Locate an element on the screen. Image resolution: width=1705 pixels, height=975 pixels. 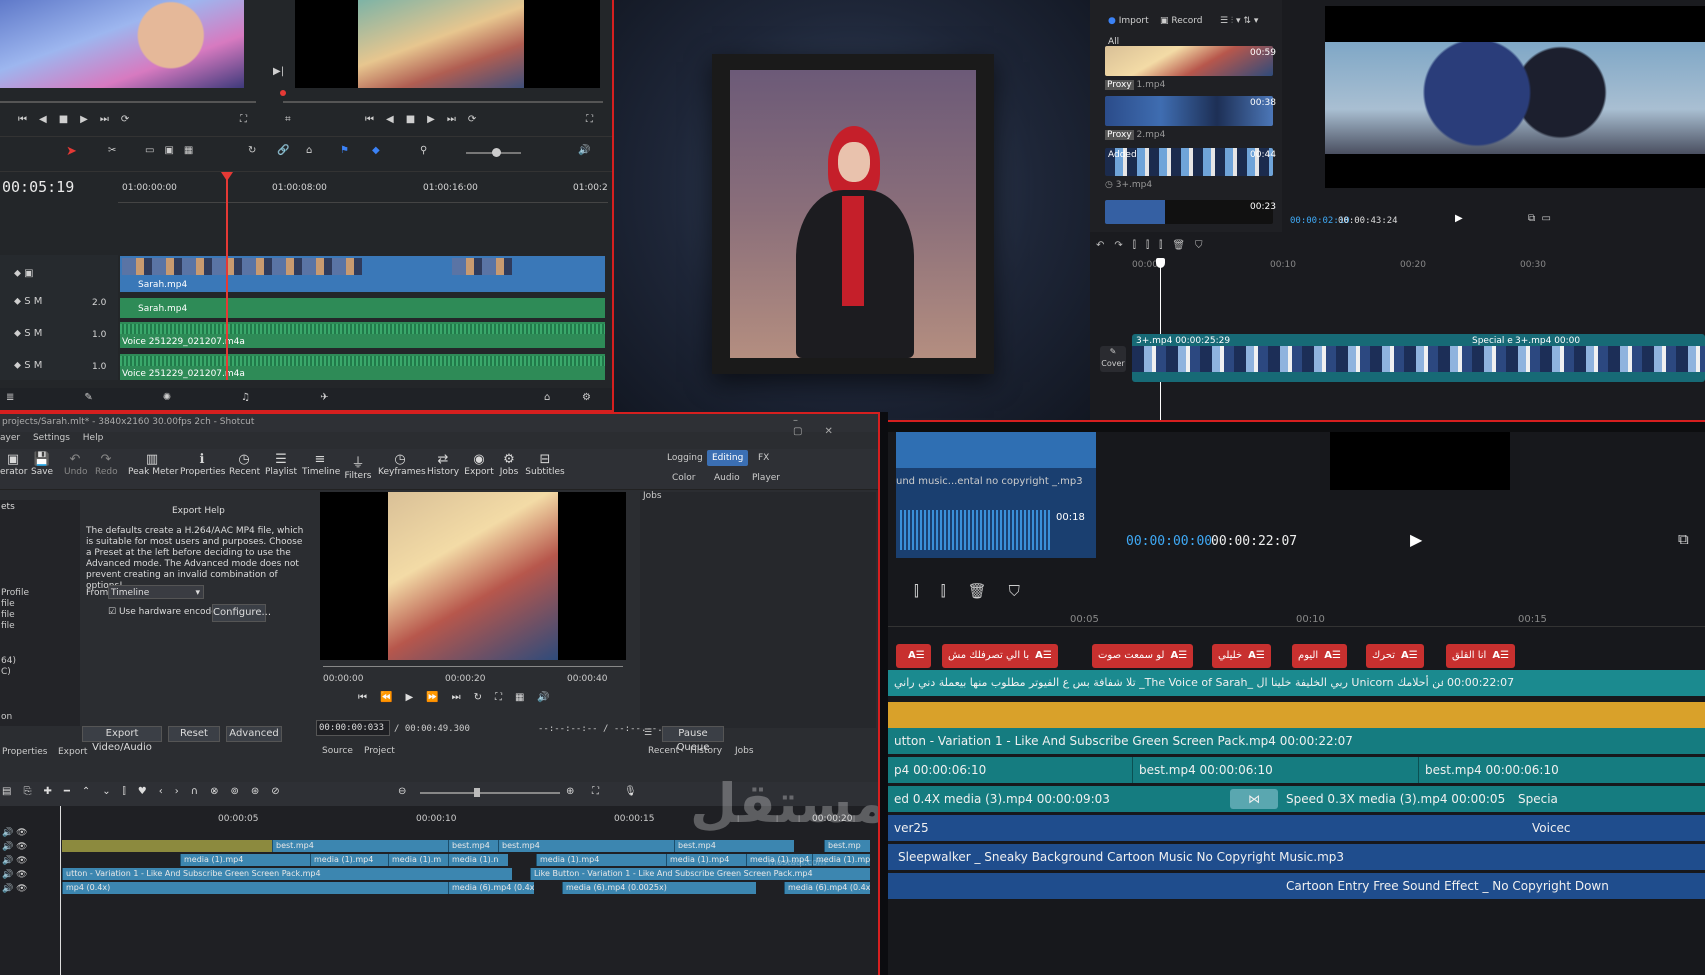
capcut-ruler-2: 00:20 is located at coordinates (1413, 265).